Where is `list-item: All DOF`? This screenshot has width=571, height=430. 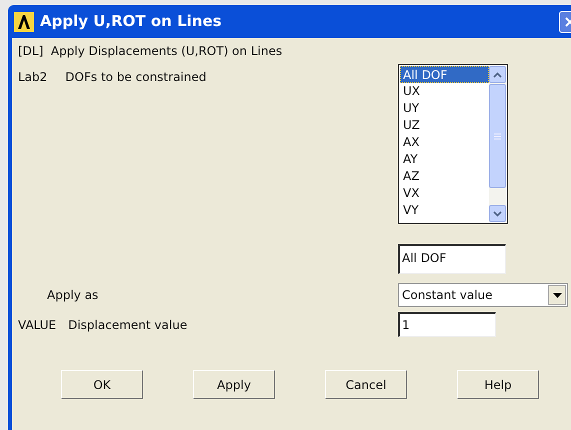
list-item: All DOF is located at coordinates (444, 74).